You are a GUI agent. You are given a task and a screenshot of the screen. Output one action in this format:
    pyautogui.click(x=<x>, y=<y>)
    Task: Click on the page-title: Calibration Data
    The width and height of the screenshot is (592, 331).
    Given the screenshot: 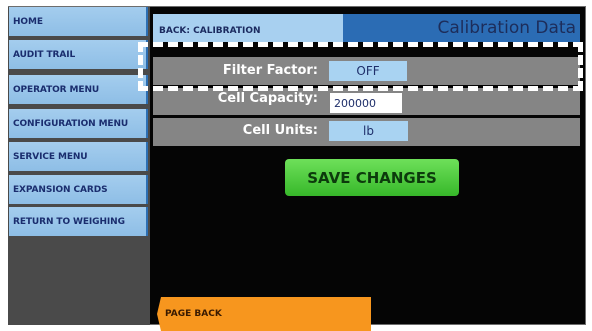 What is the action you would take?
    pyautogui.click(x=507, y=28)
    